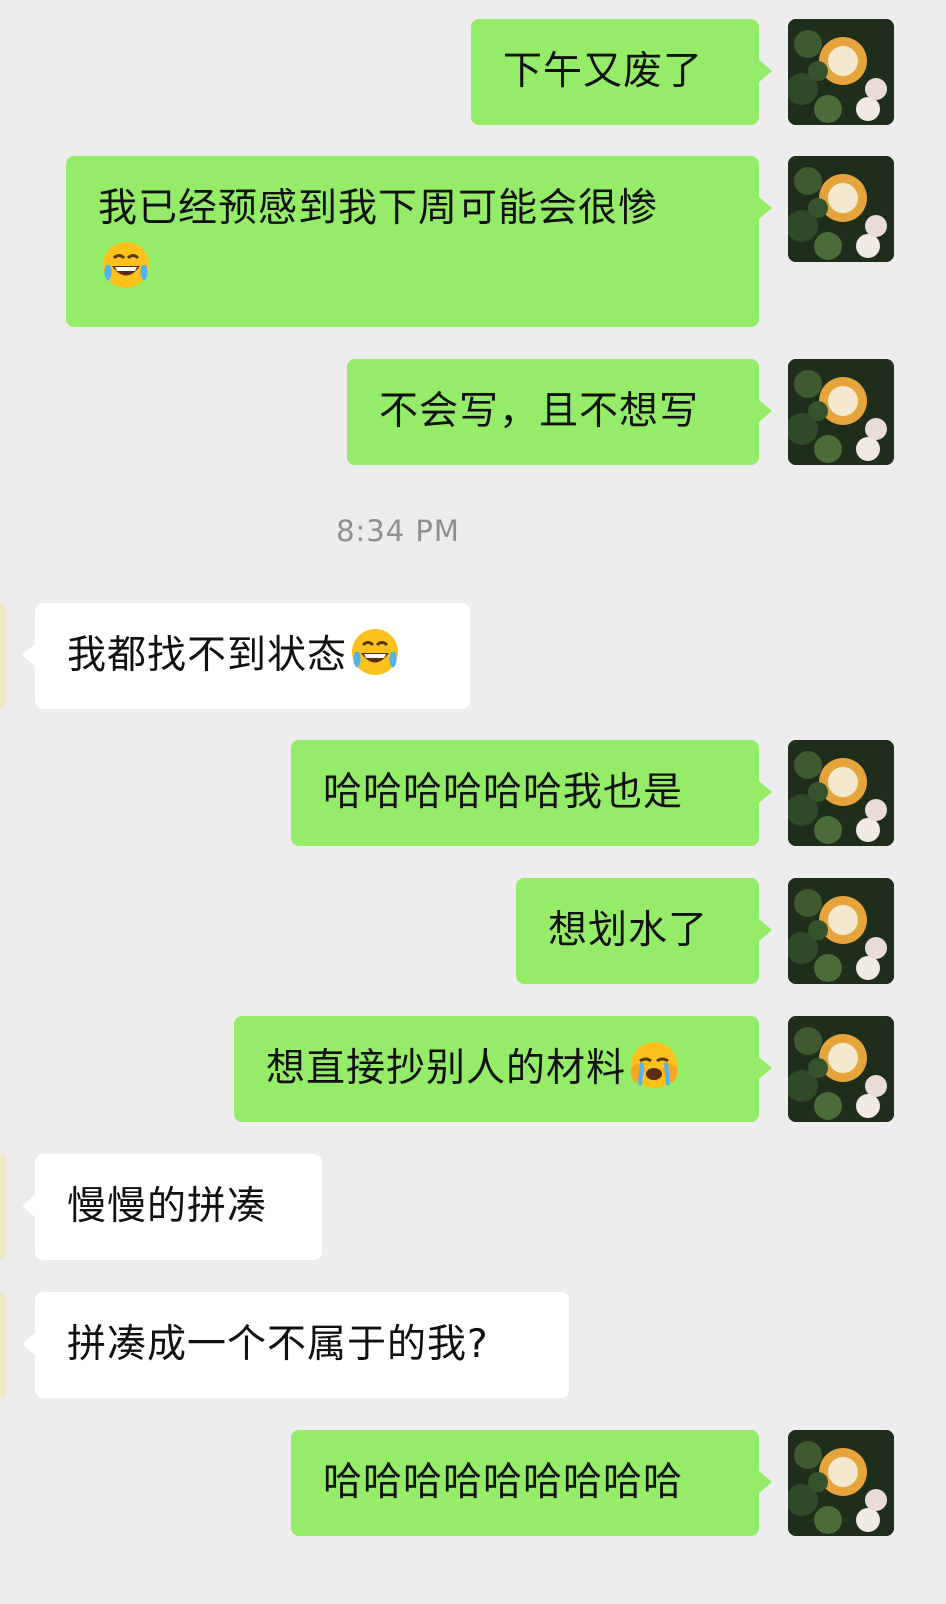 This screenshot has width=946, height=1604. What do you see at coordinates (378, 208) in the screenshot?
I see `message-text: 我已经预感到我下周可能会很惨` at bounding box center [378, 208].